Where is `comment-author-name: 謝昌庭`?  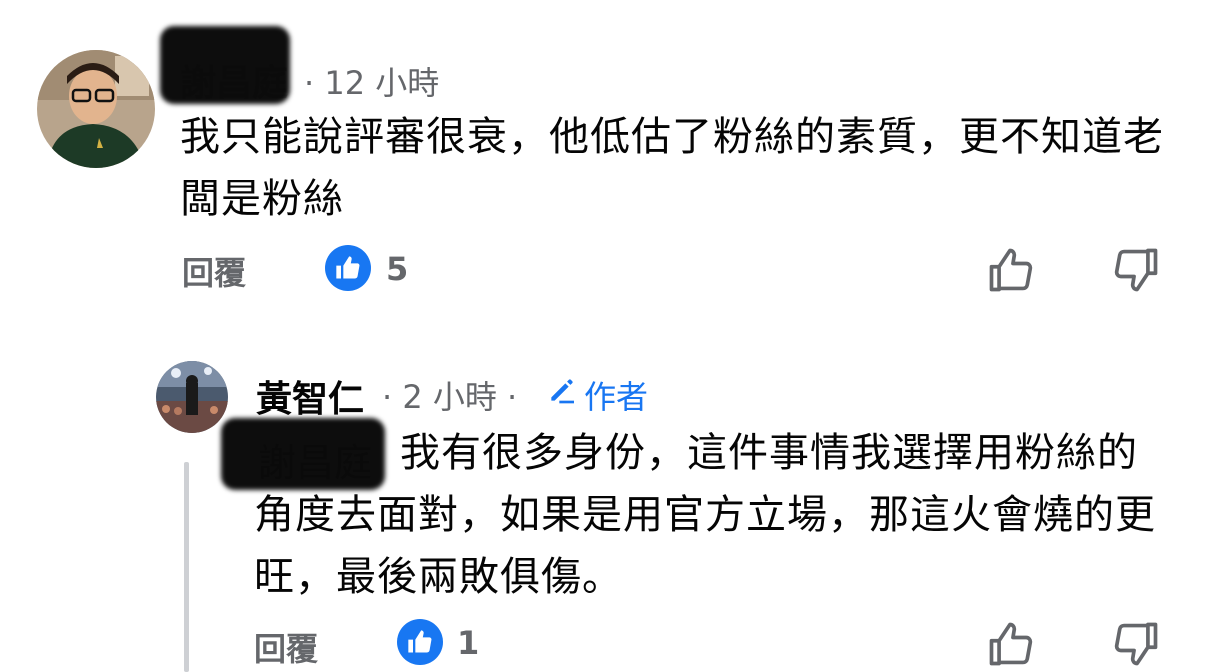 comment-author-name: 謝昌庭 is located at coordinates (234, 80).